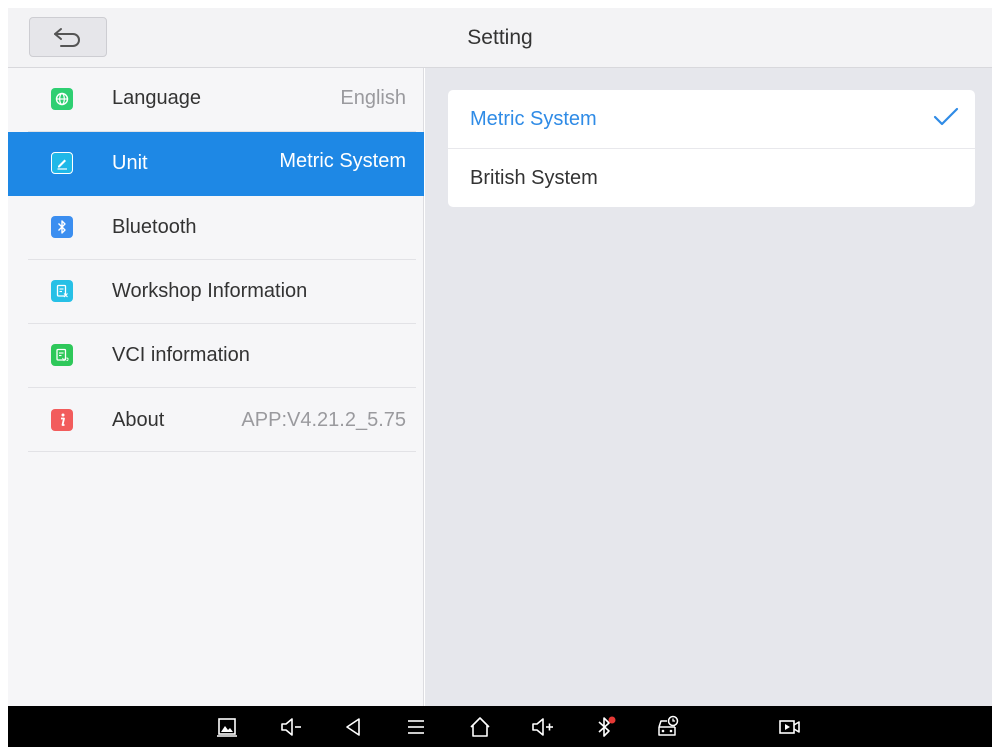 Image resolution: width=992 pixels, height=747 pixels. I want to click on divider, so click(222, 451).